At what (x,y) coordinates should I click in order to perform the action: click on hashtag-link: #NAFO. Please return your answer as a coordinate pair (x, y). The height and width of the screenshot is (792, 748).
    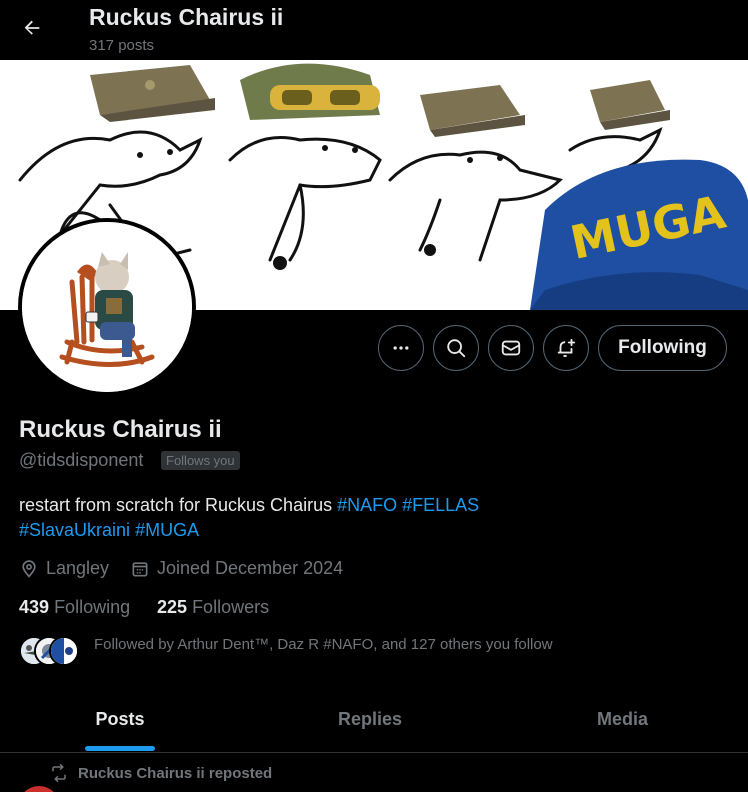
    Looking at the image, I should click on (367, 505).